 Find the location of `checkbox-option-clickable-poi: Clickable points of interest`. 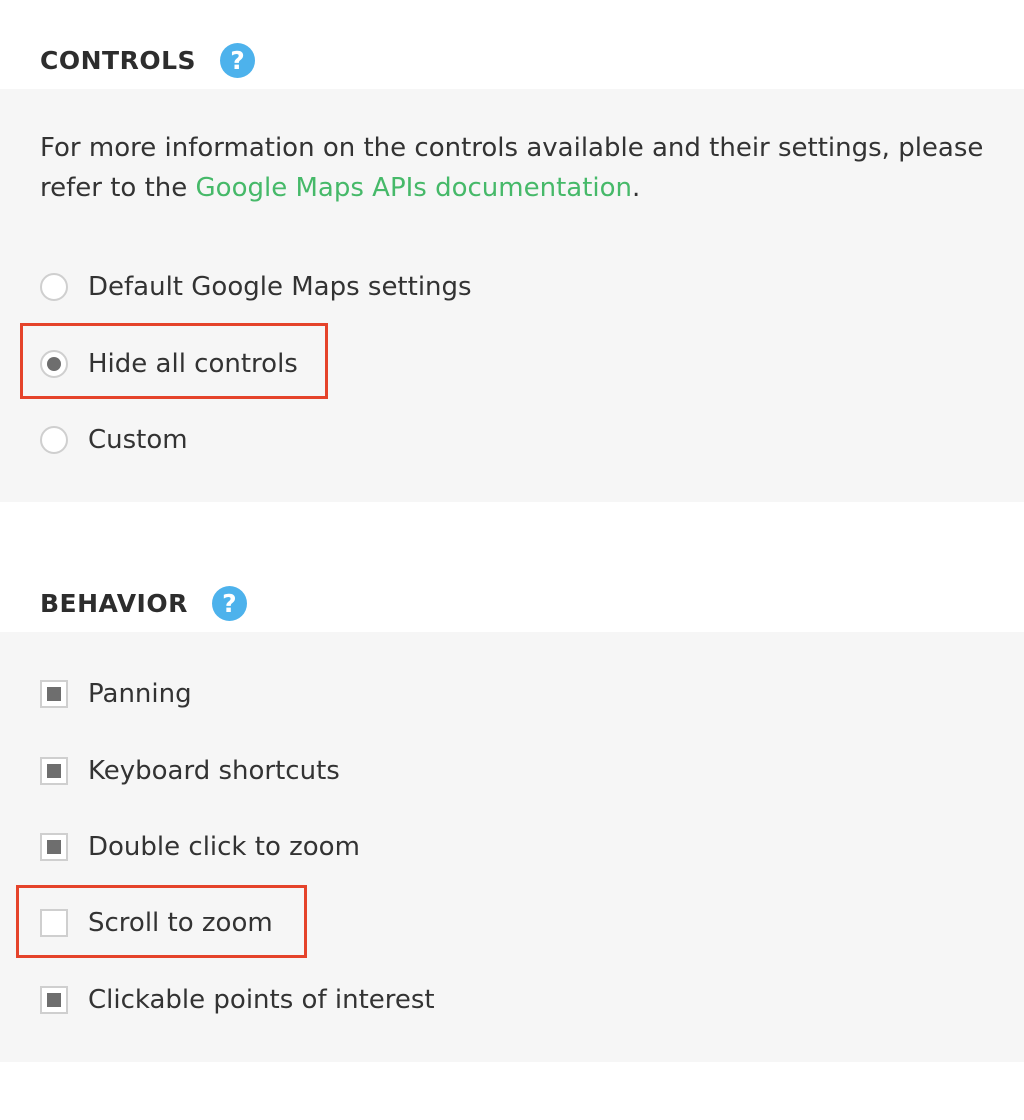

checkbox-option-clickable-poi: Clickable points of interest is located at coordinates (237, 1000).